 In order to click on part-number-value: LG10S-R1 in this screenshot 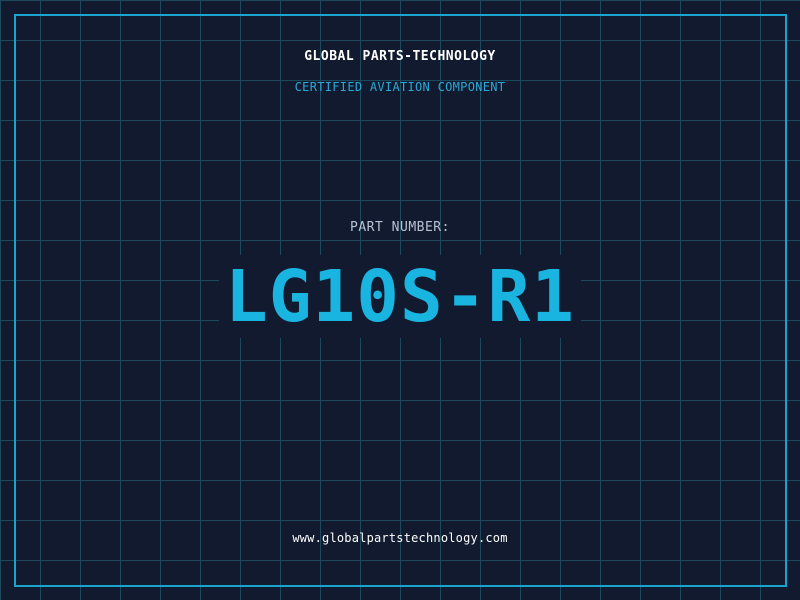, I will do `click(400, 297)`.